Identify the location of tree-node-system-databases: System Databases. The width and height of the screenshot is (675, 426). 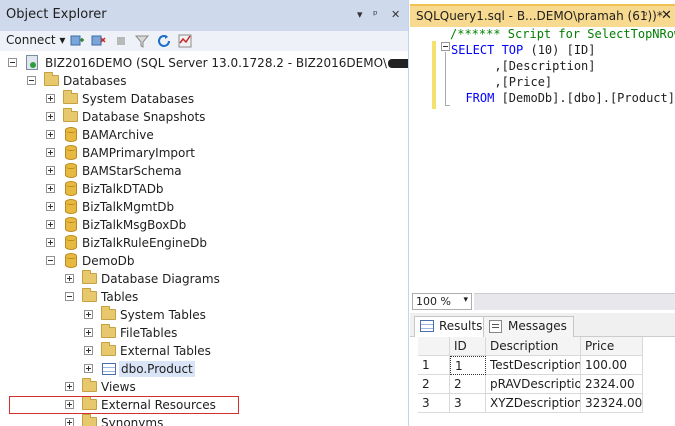
(204, 99).